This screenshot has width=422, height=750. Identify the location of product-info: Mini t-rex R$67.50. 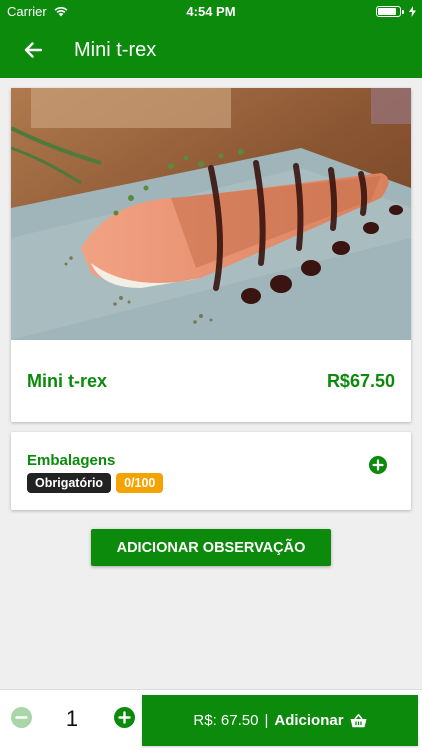
(211, 381).